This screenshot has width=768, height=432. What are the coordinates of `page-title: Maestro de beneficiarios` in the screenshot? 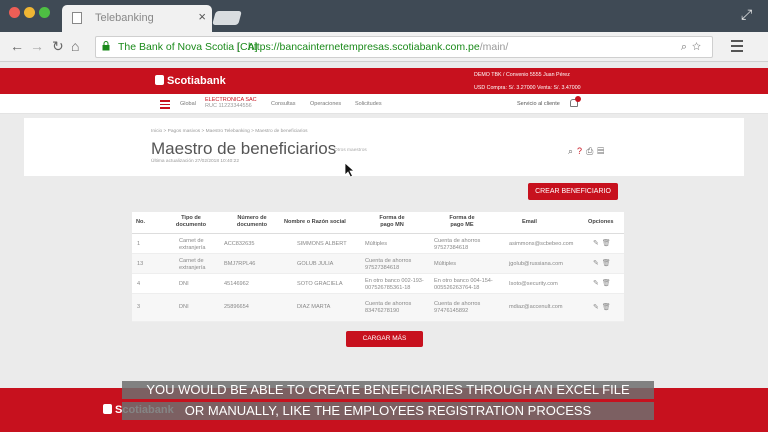 It's located at (244, 148).